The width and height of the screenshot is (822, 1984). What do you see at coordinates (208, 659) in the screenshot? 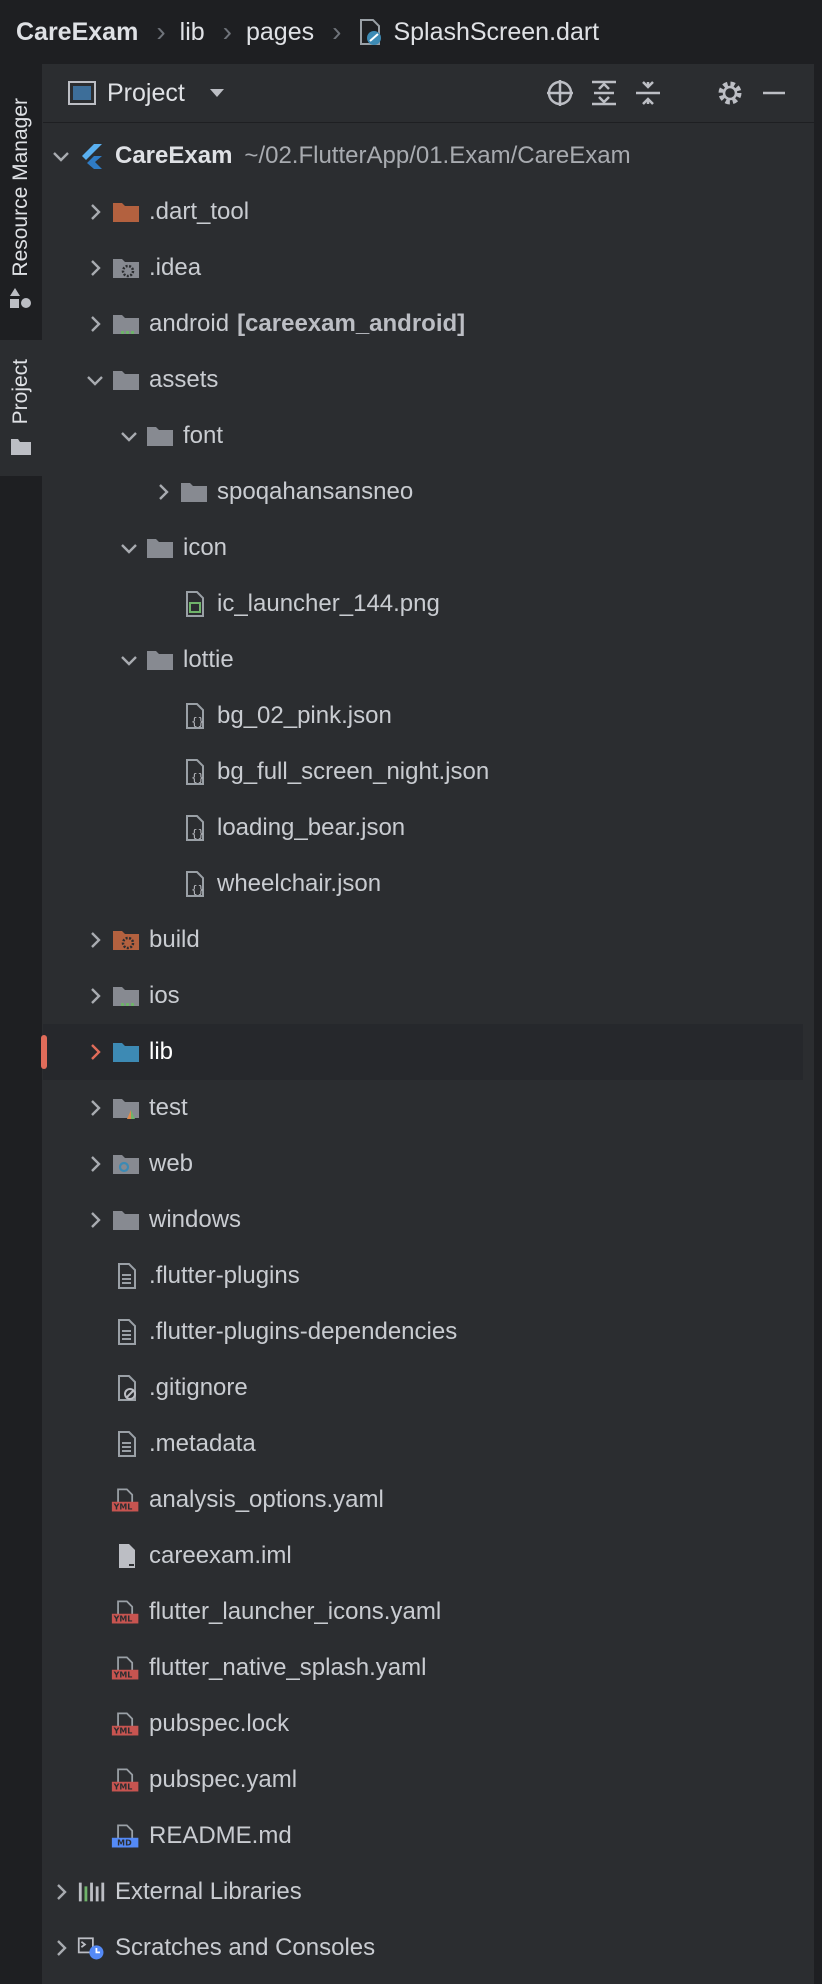
I see `item-name: lottie` at bounding box center [208, 659].